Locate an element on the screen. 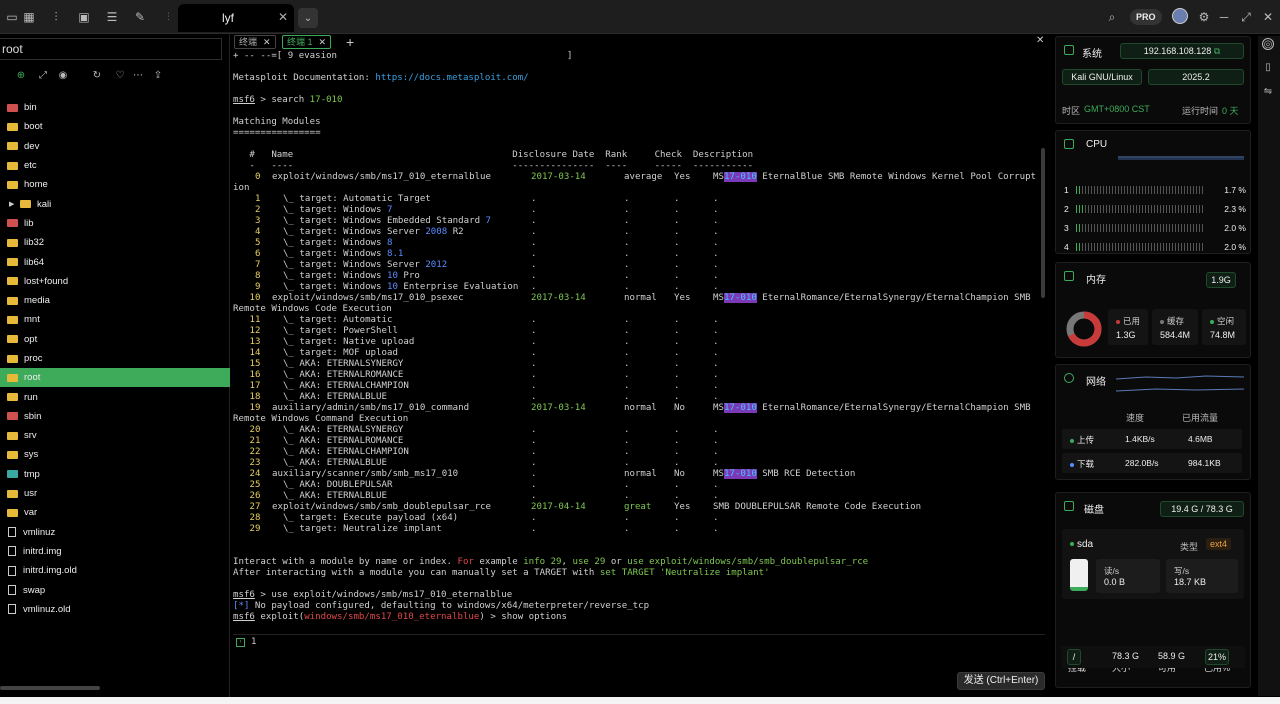 This screenshot has width=1280, height=704. send-button: 发送 (Ctrl+Enter) is located at coordinates (1001, 681).